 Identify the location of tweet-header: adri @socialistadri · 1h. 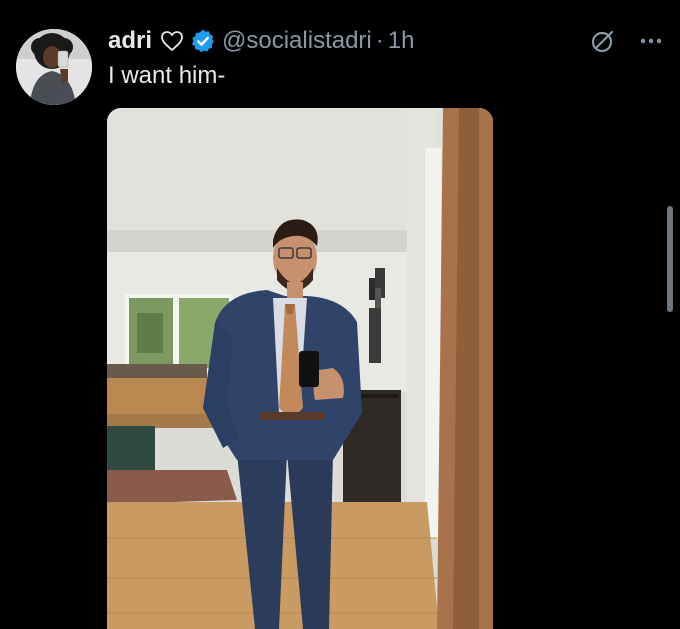
(261, 41).